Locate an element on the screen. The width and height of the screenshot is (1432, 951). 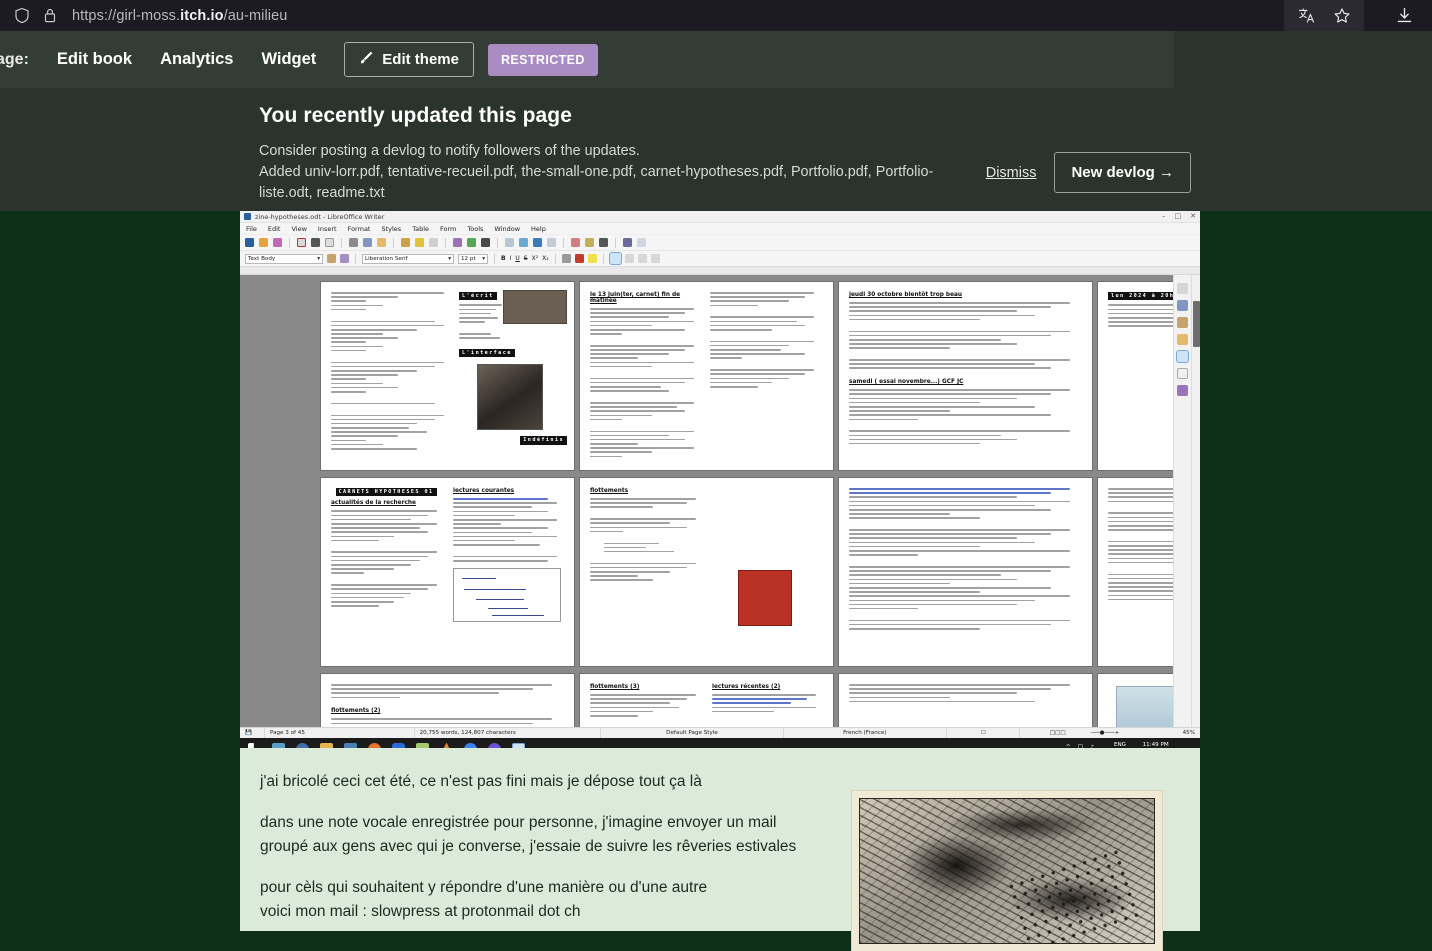
align-center-icon is located at coordinates (629, 258).